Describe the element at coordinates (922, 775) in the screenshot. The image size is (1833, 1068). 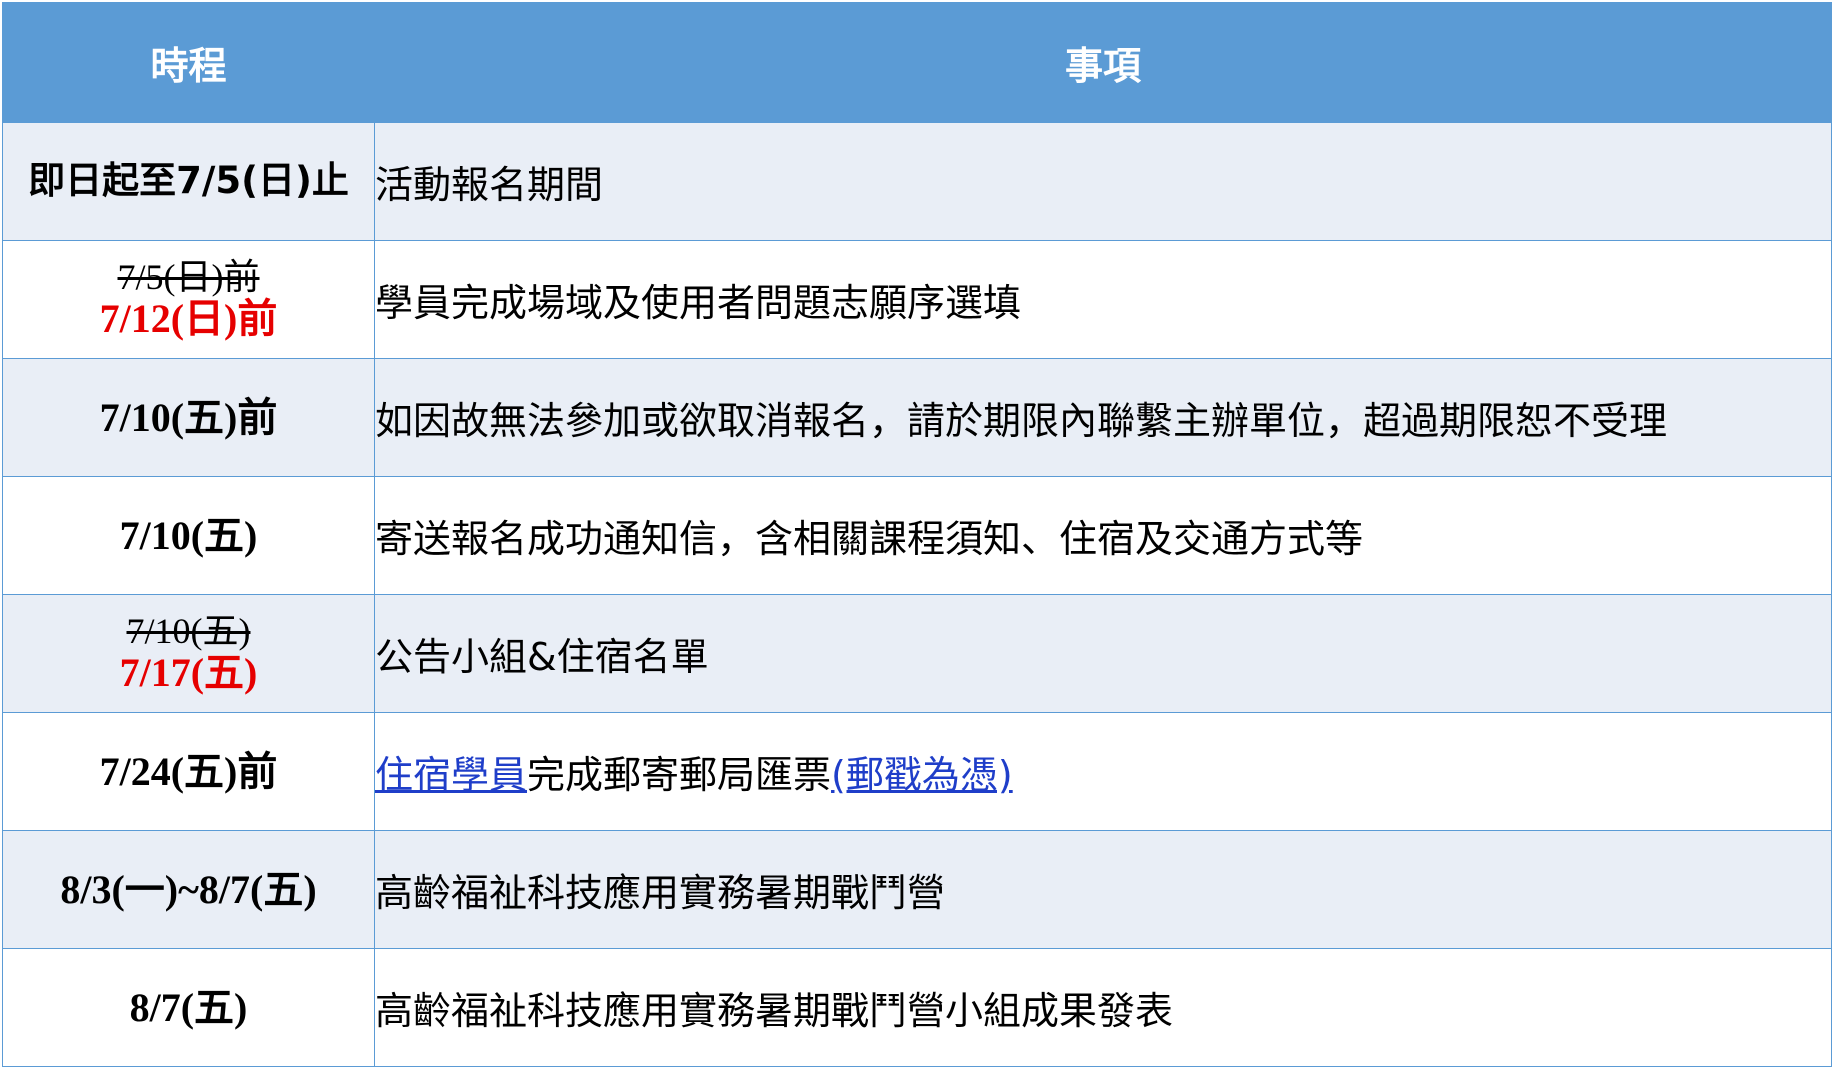
I see `postmark-link: (郵戳為憑)` at that location.